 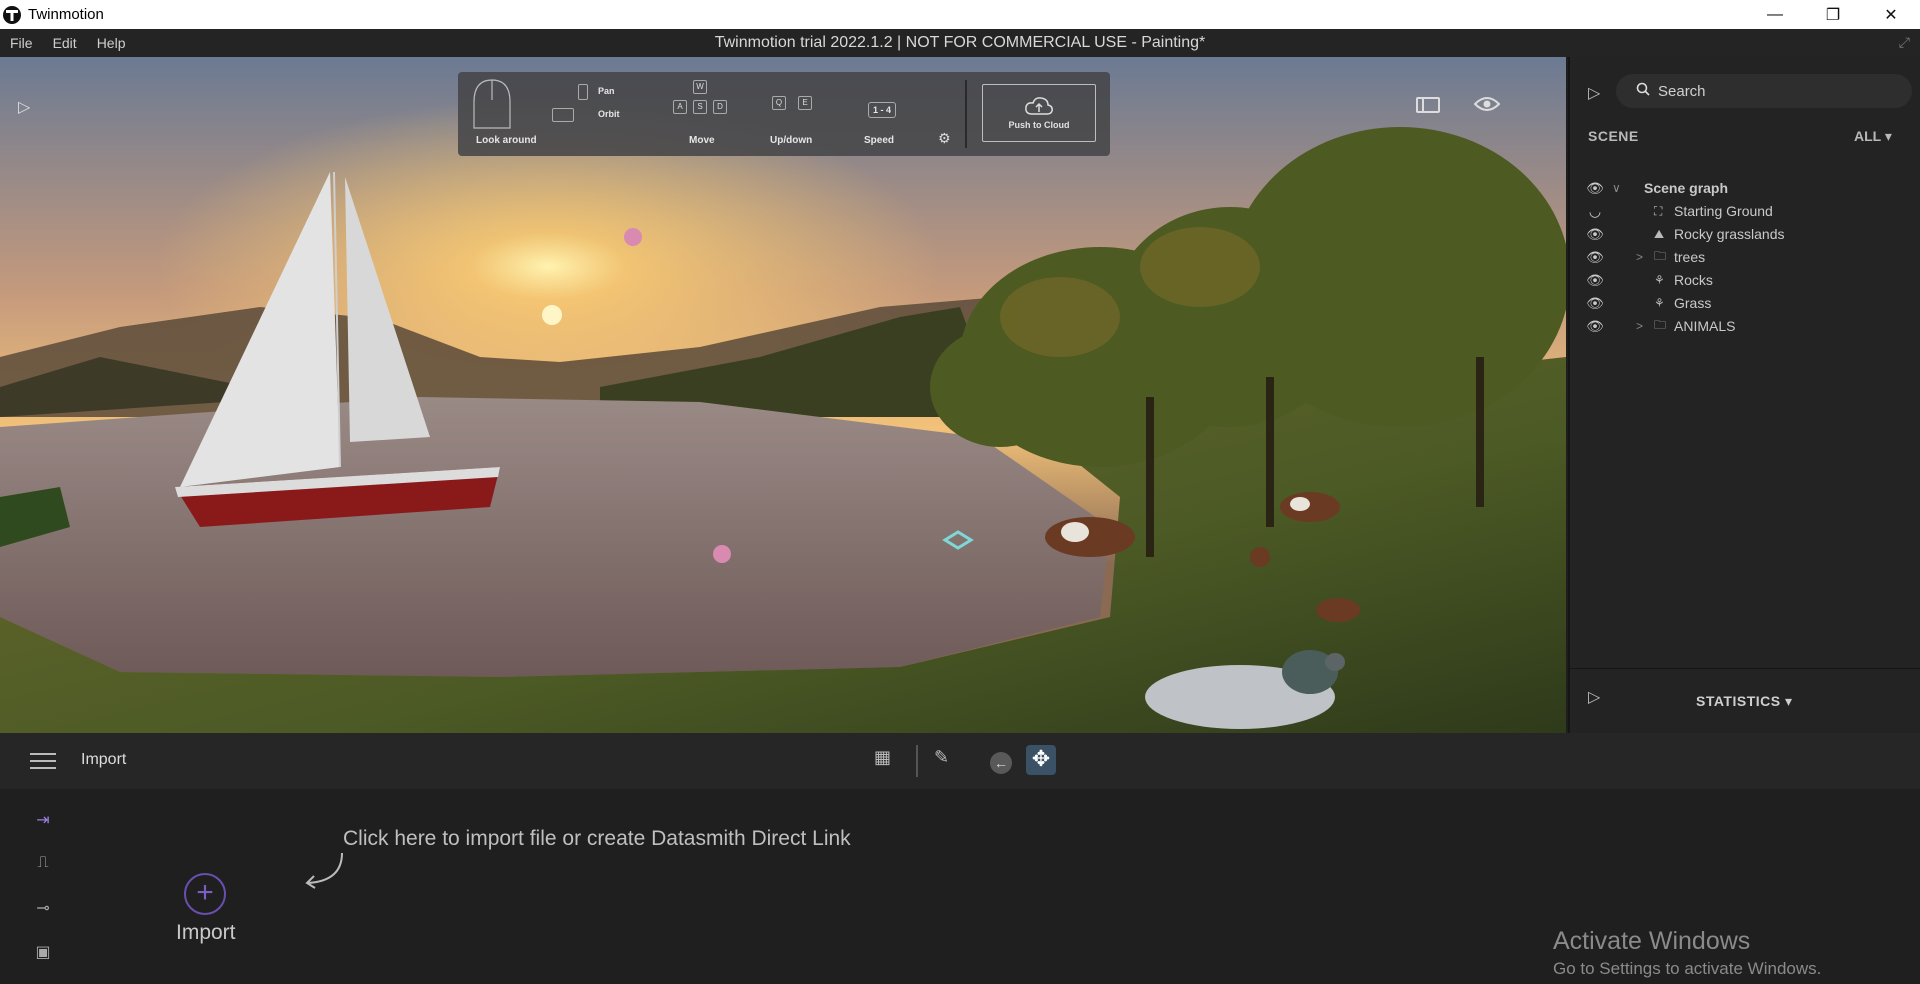 What do you see at coordinates (1693, 280) in the screenshot?
I see `tree-item-label: Rocks` at bounding box center [1693, 280].